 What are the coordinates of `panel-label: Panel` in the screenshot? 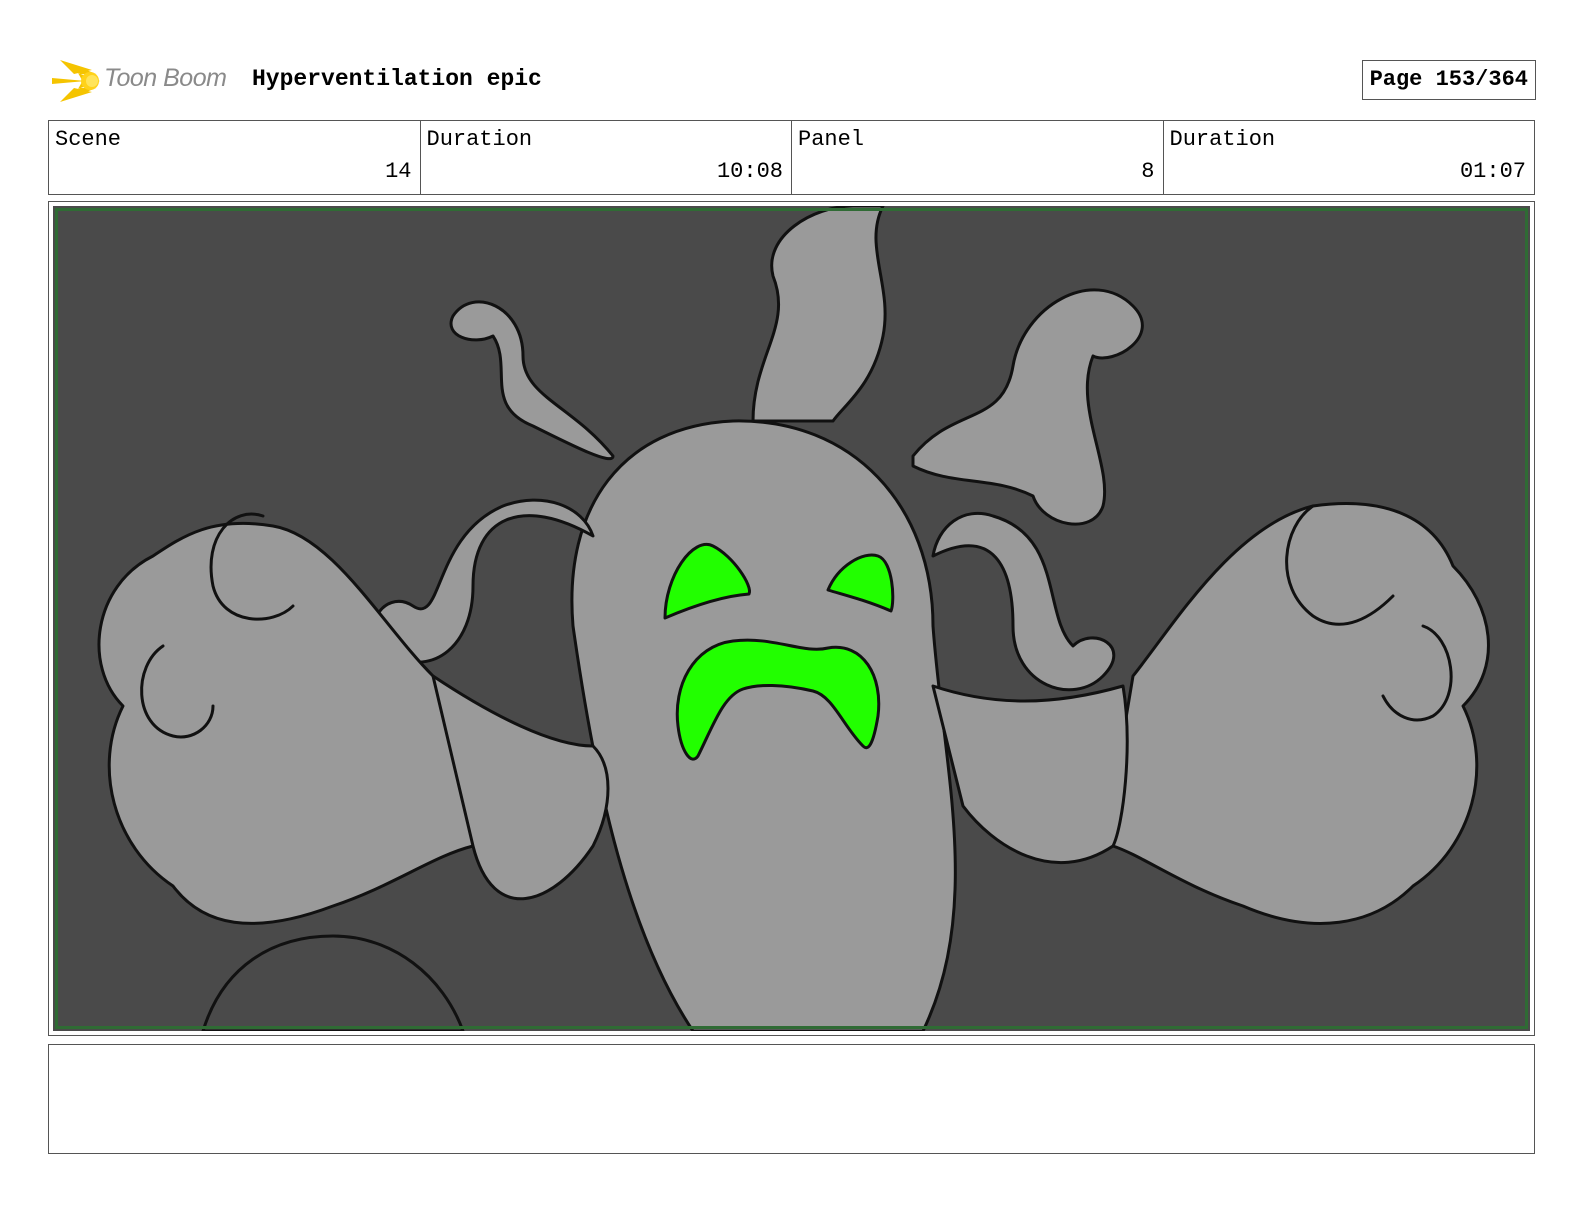 It's located at (831, 139).